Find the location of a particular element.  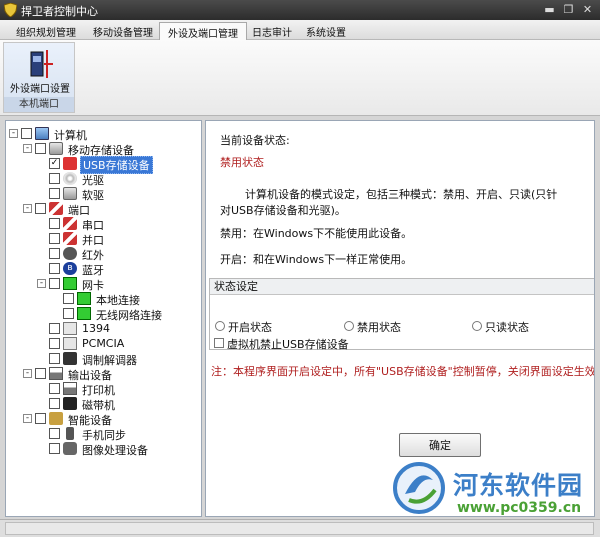

phone-icon is located at coordinates (70, 433).